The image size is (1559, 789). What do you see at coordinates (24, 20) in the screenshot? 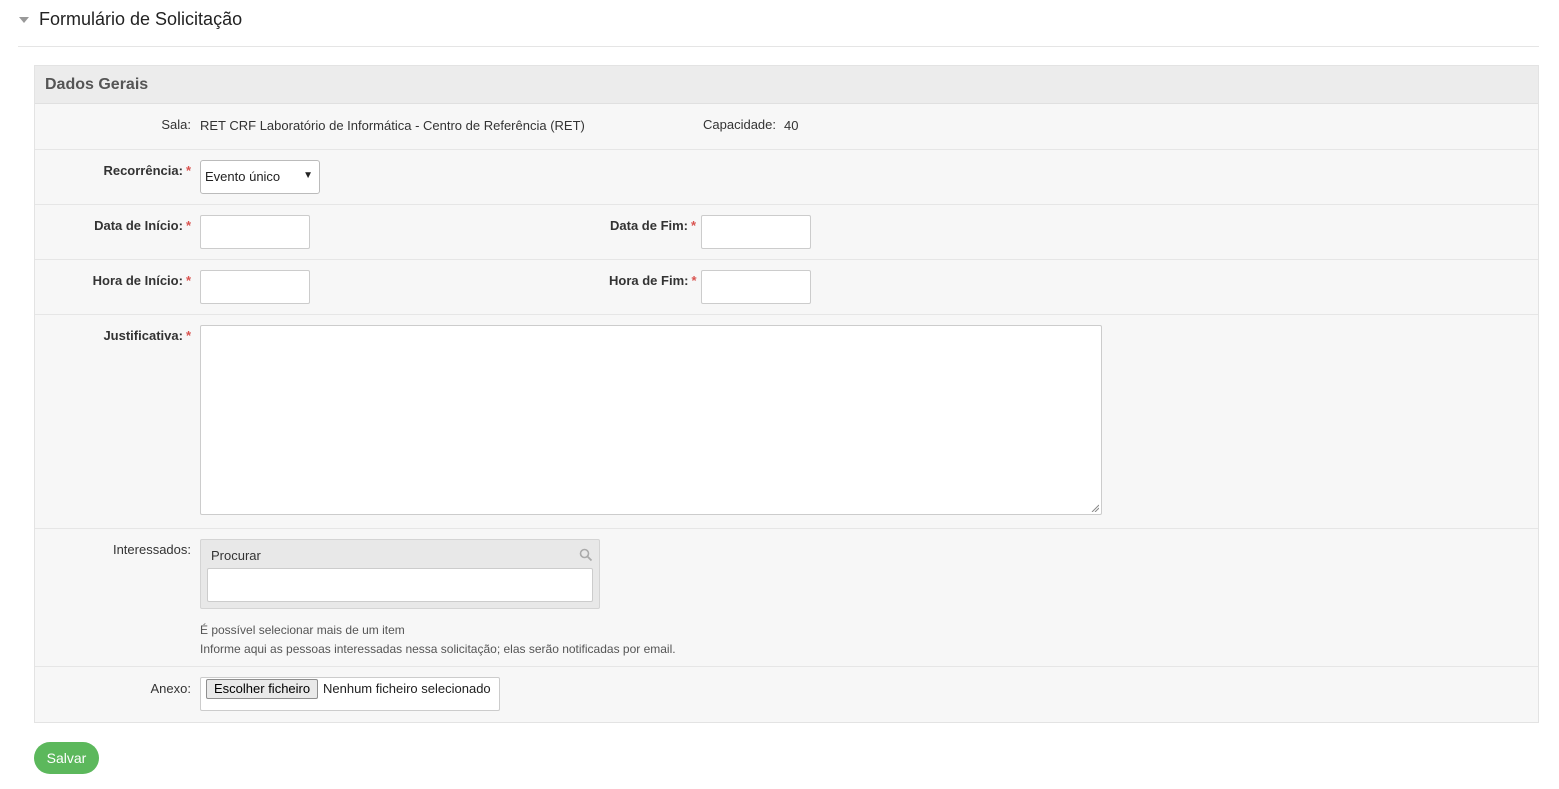
I see `caret-down-icon` at bounding box center [24, 20].